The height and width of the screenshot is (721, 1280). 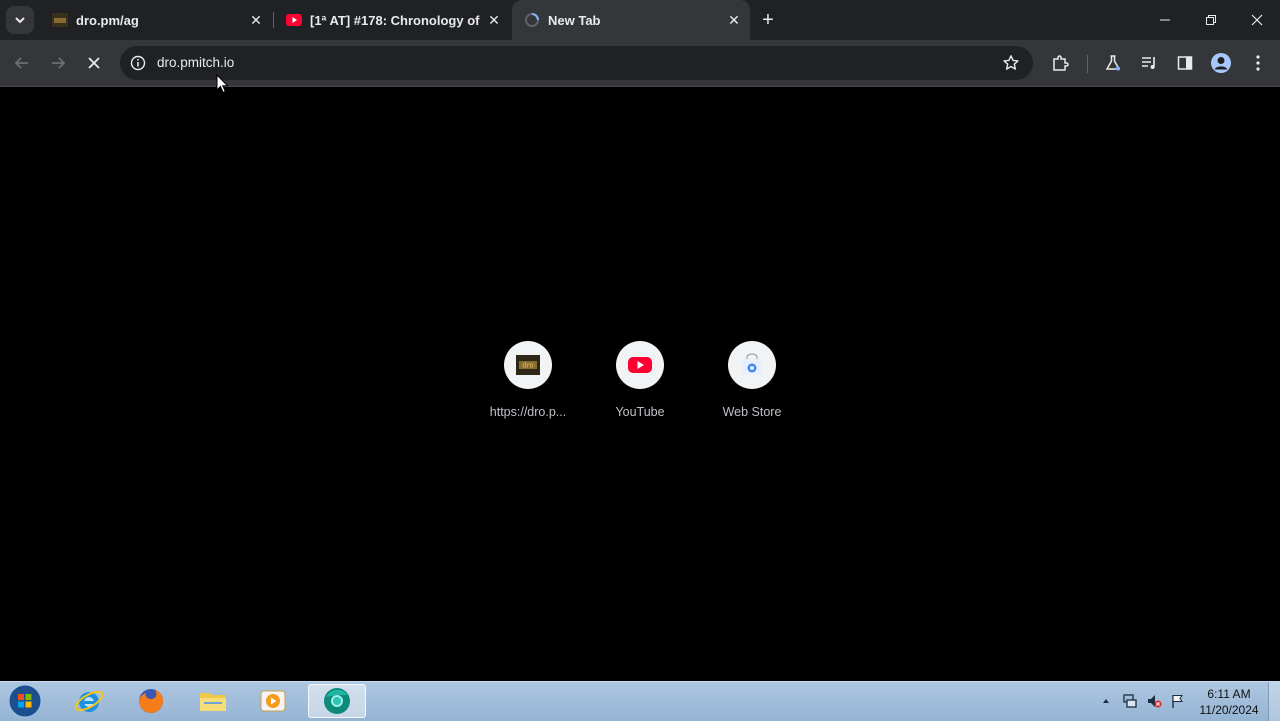 What do you see at coordinates (222, 84) in the screenshot?
I see `mouse-cursor-icon` at bounding box center [222, 84].